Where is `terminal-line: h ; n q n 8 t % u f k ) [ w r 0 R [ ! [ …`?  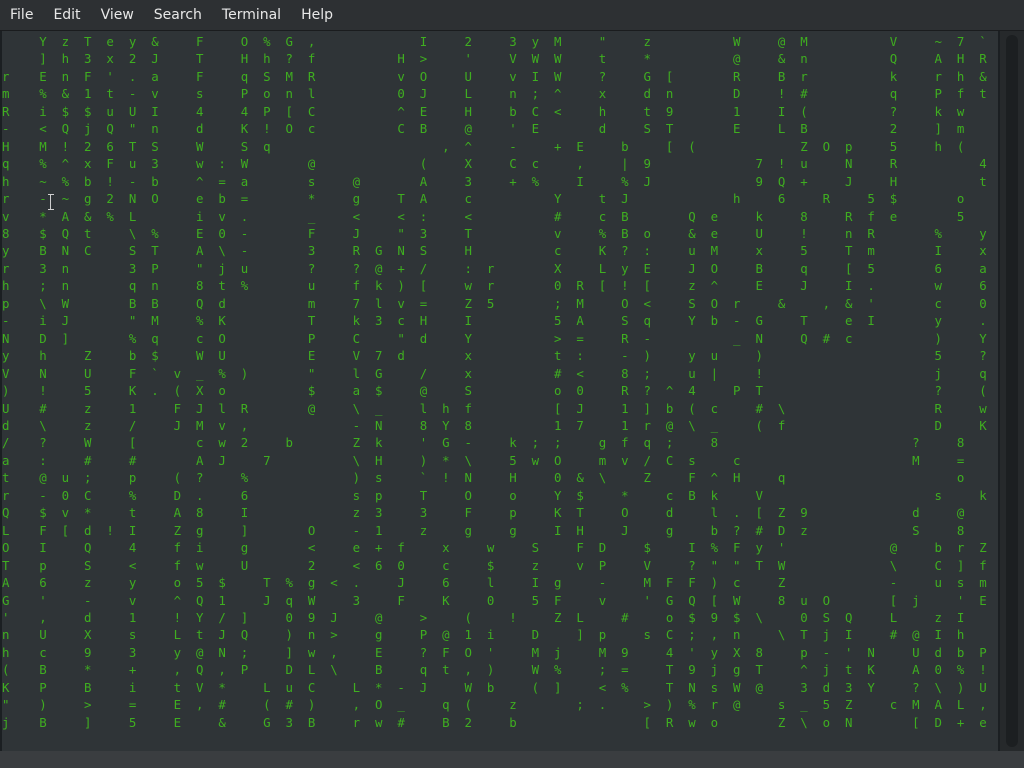 terminal-line: h ; n q n 8 t % u f k ) [ w r 0 R [ ! [ … is located at coordinates (494, 286).